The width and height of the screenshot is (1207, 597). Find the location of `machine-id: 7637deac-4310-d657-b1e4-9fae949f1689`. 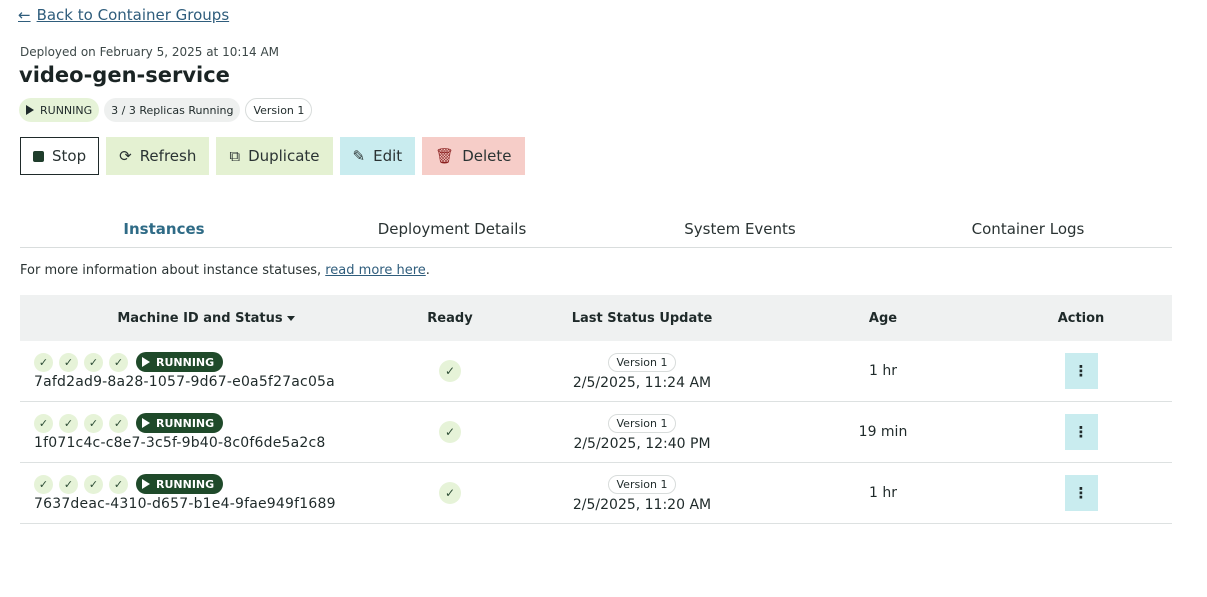

machine-id: 7637deac-4310-d657-b1e4-9fae949f1689 is located at coordinates (185, 504).